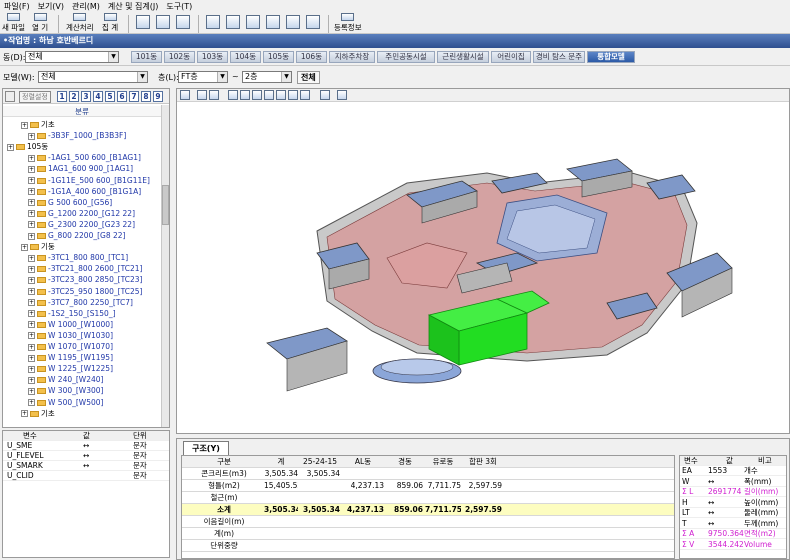 This screenshot has height=560, width=790. Describe the element at coordinates (110, 23) in the screenshot. I see `sum-button: 집 계` at that location.